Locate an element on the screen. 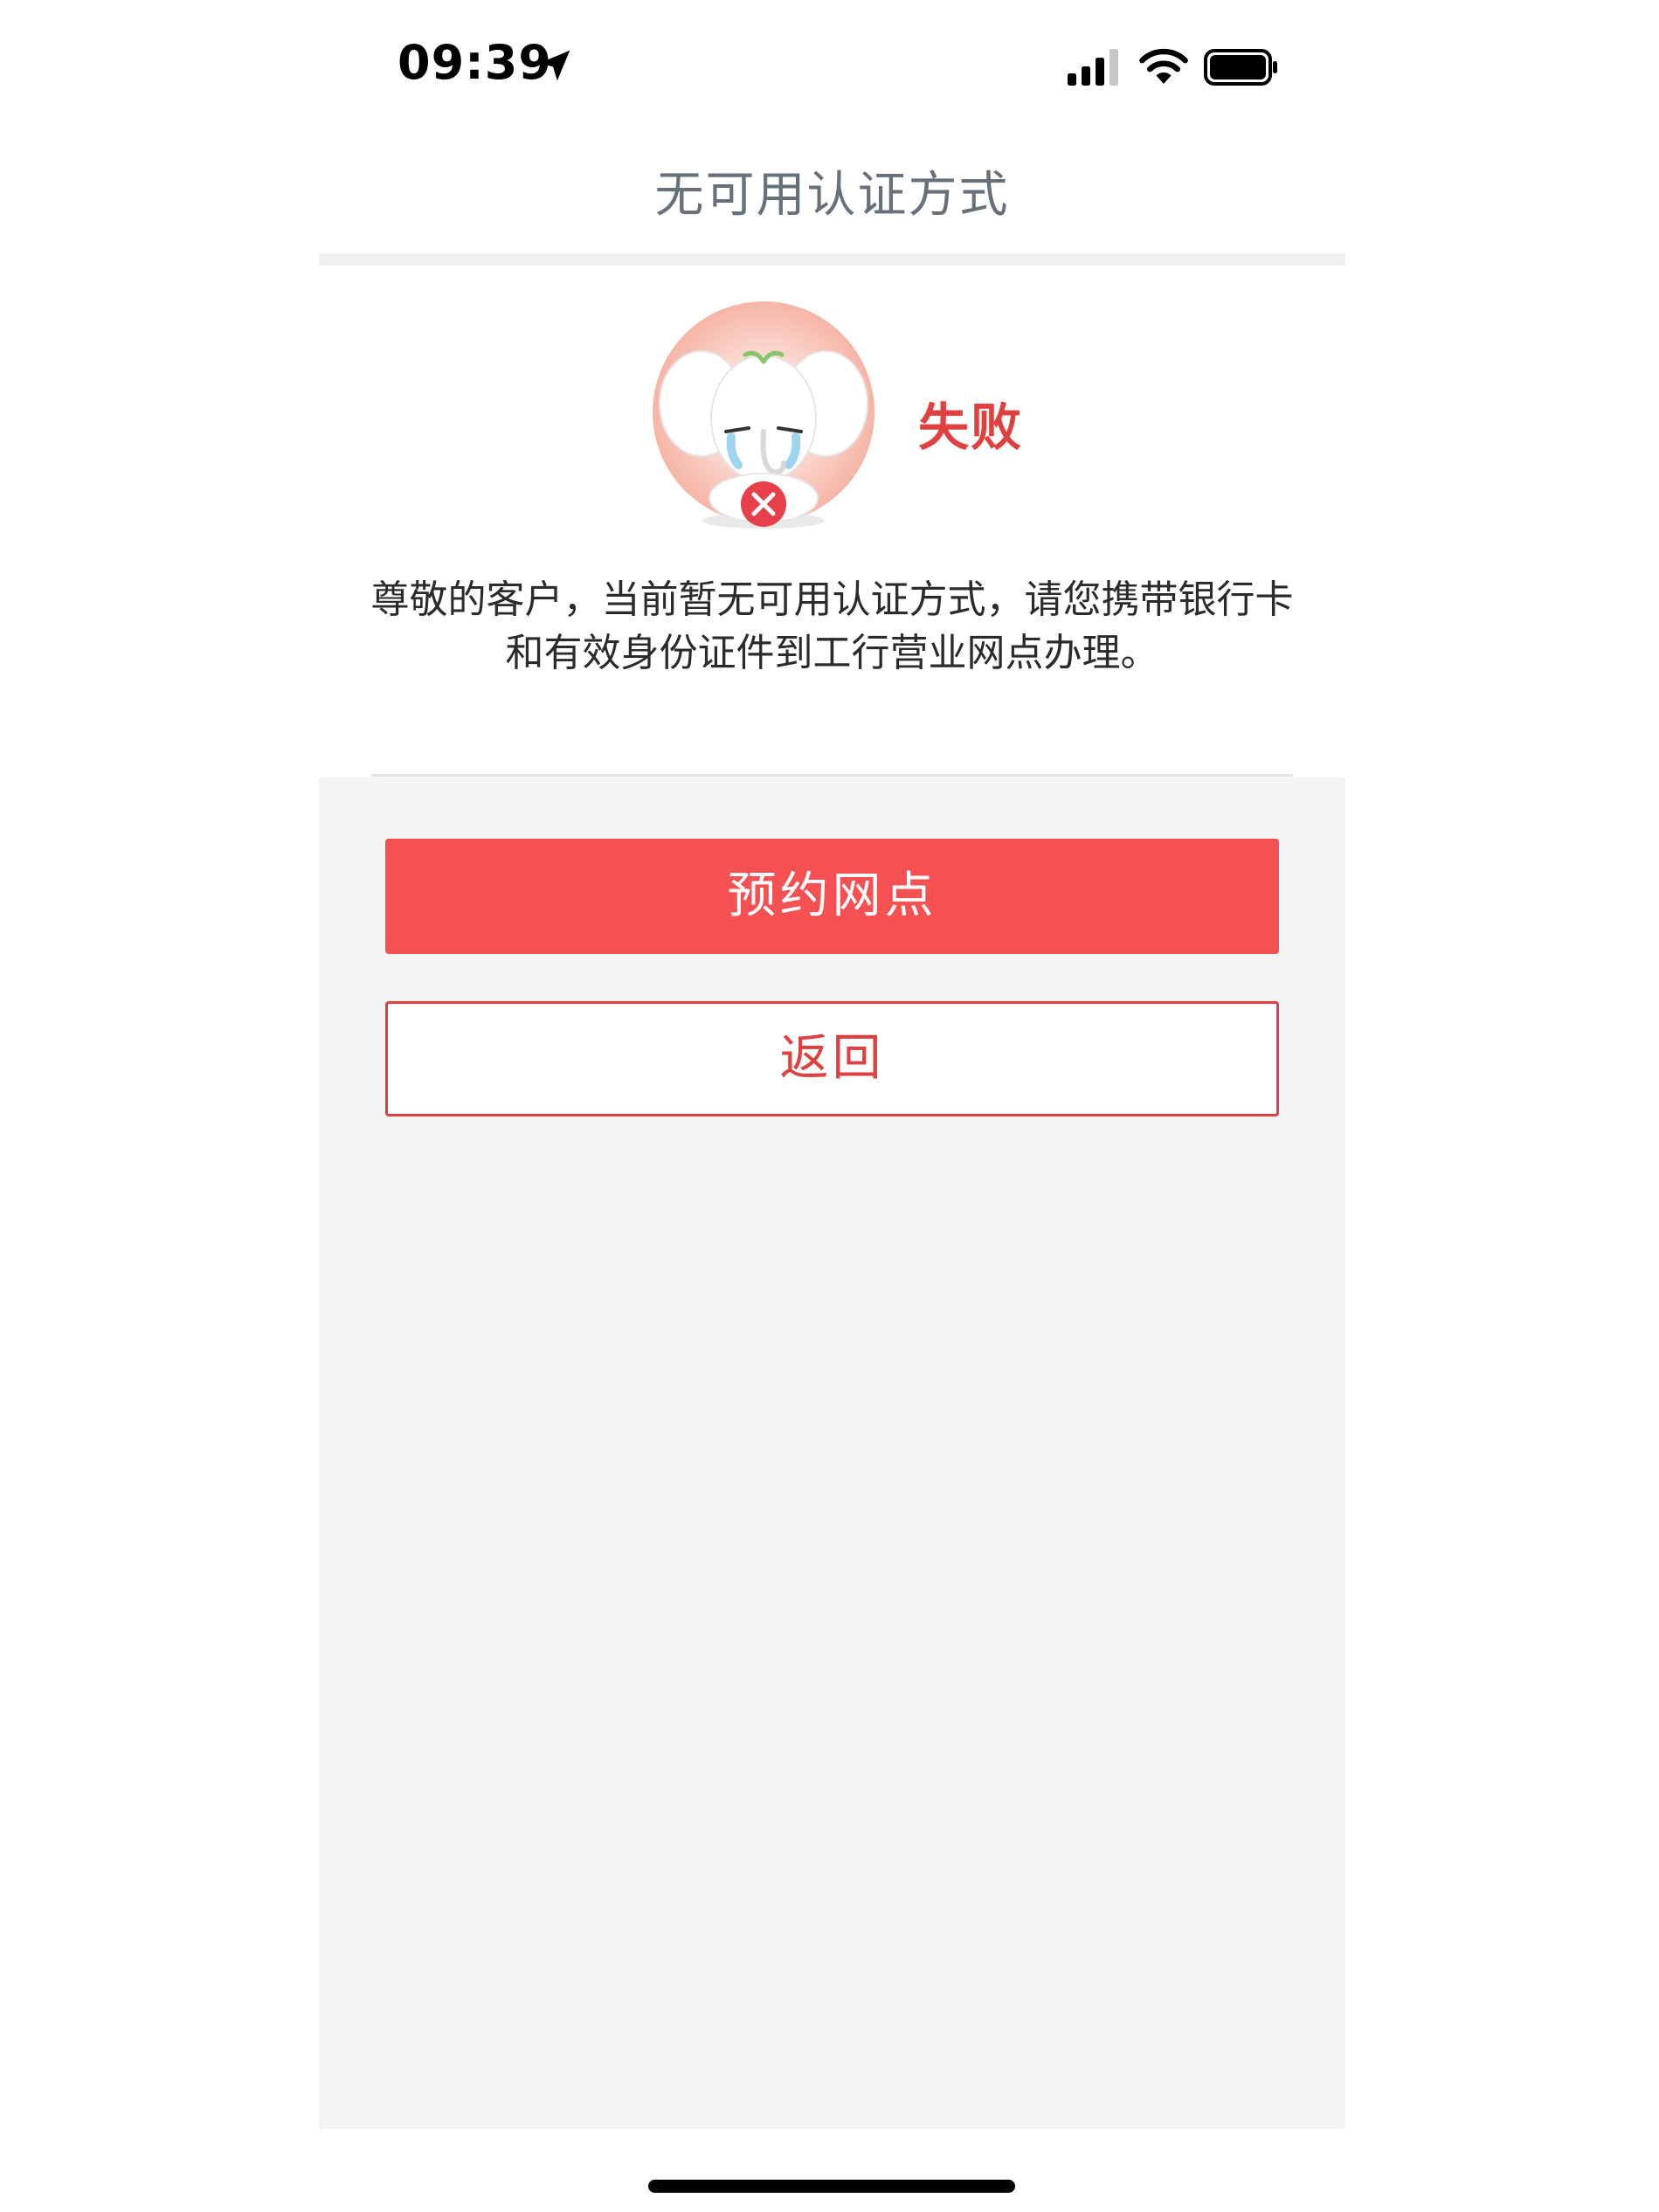 The image size is (1659, 2212). battery-icon is located at coordinates (1240, 67).